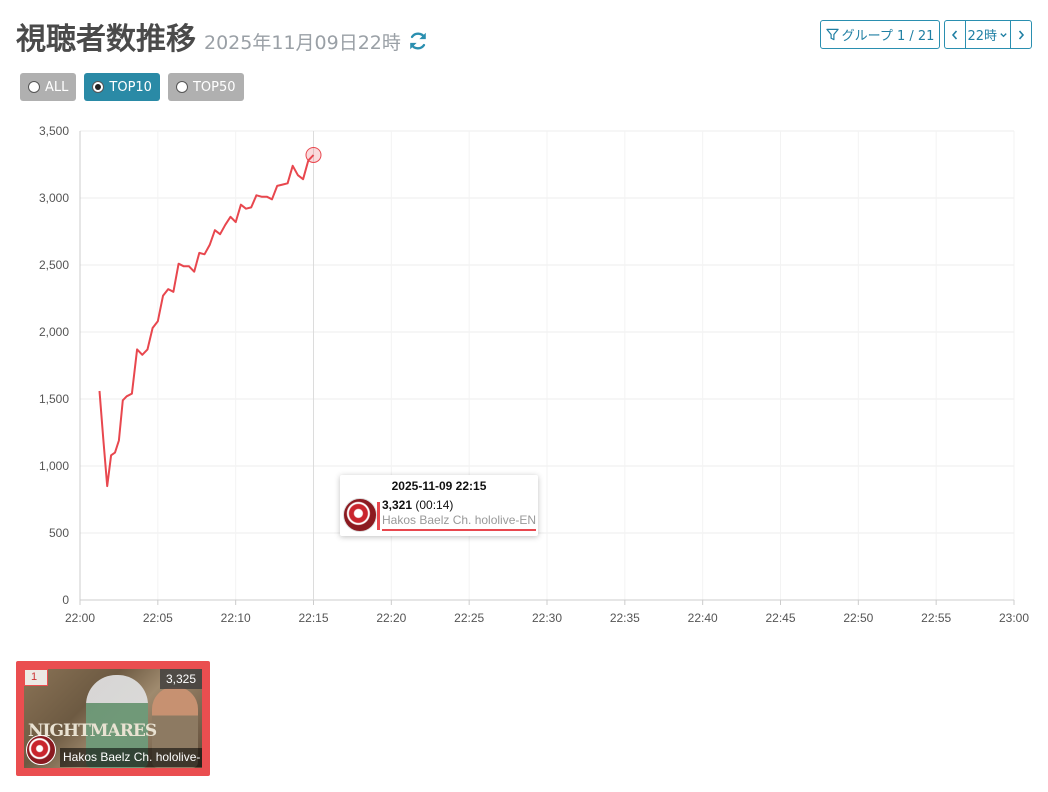 This screenshot has width=1048, height=792. I want to click on y-tick-label: 1,500, so click(54, 399).